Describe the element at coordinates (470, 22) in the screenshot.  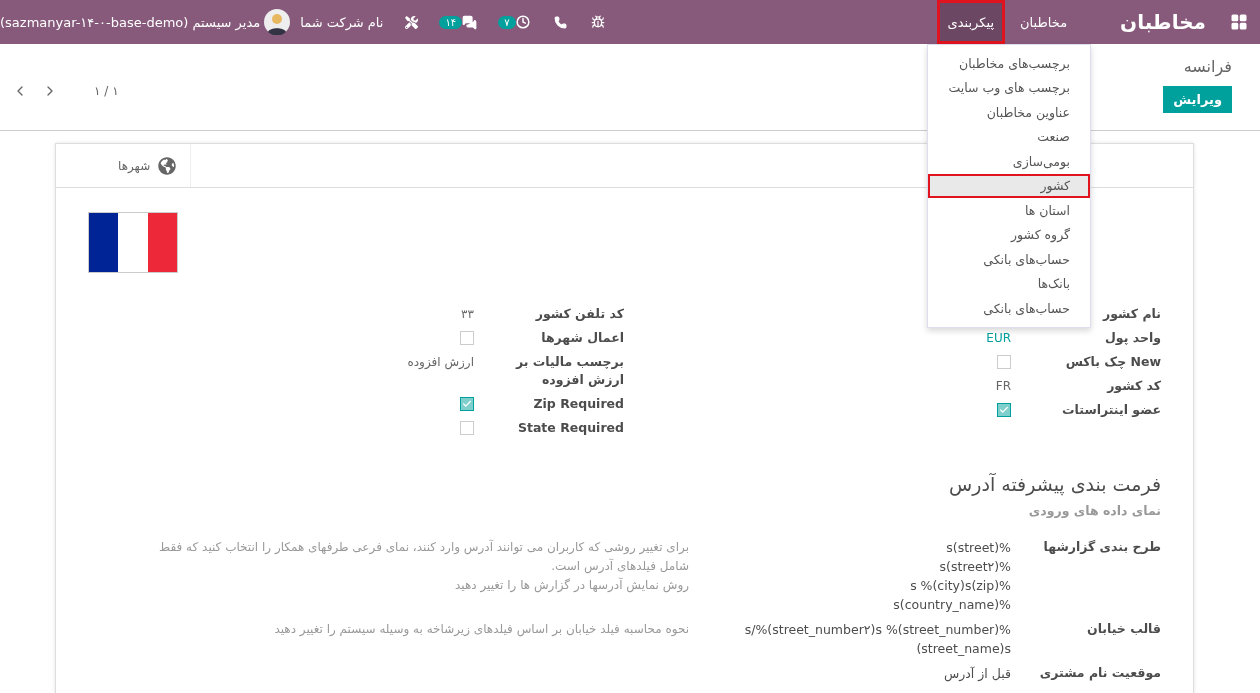
I see `chat-icon` at that location.